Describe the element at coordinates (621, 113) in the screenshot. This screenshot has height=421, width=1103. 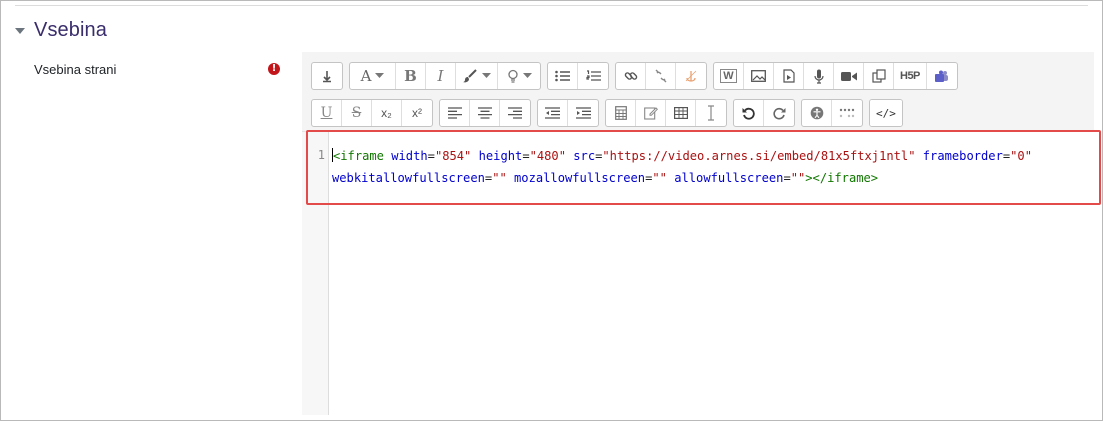
I see `equation-button` at that location.